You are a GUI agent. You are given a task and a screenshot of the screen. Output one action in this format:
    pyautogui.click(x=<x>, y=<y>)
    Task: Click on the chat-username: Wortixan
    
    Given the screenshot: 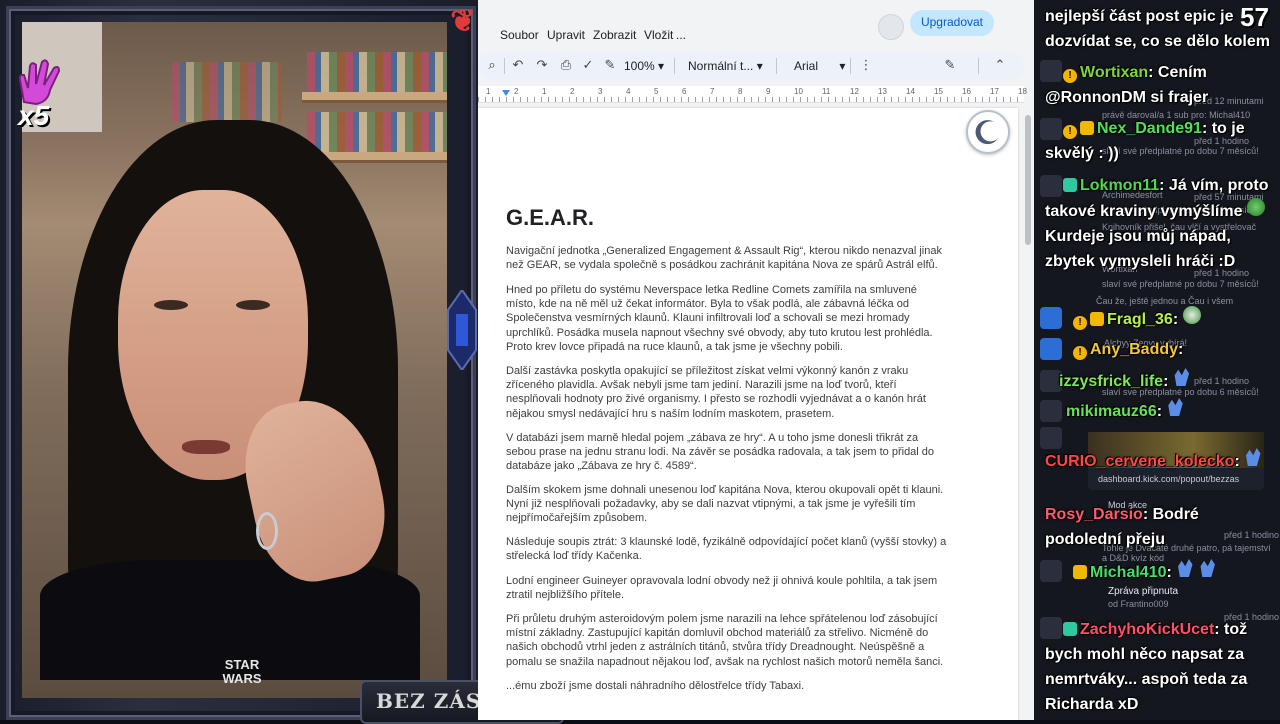 What is the action you would take?
    pyautogui.click(x=1114, y=72)
    